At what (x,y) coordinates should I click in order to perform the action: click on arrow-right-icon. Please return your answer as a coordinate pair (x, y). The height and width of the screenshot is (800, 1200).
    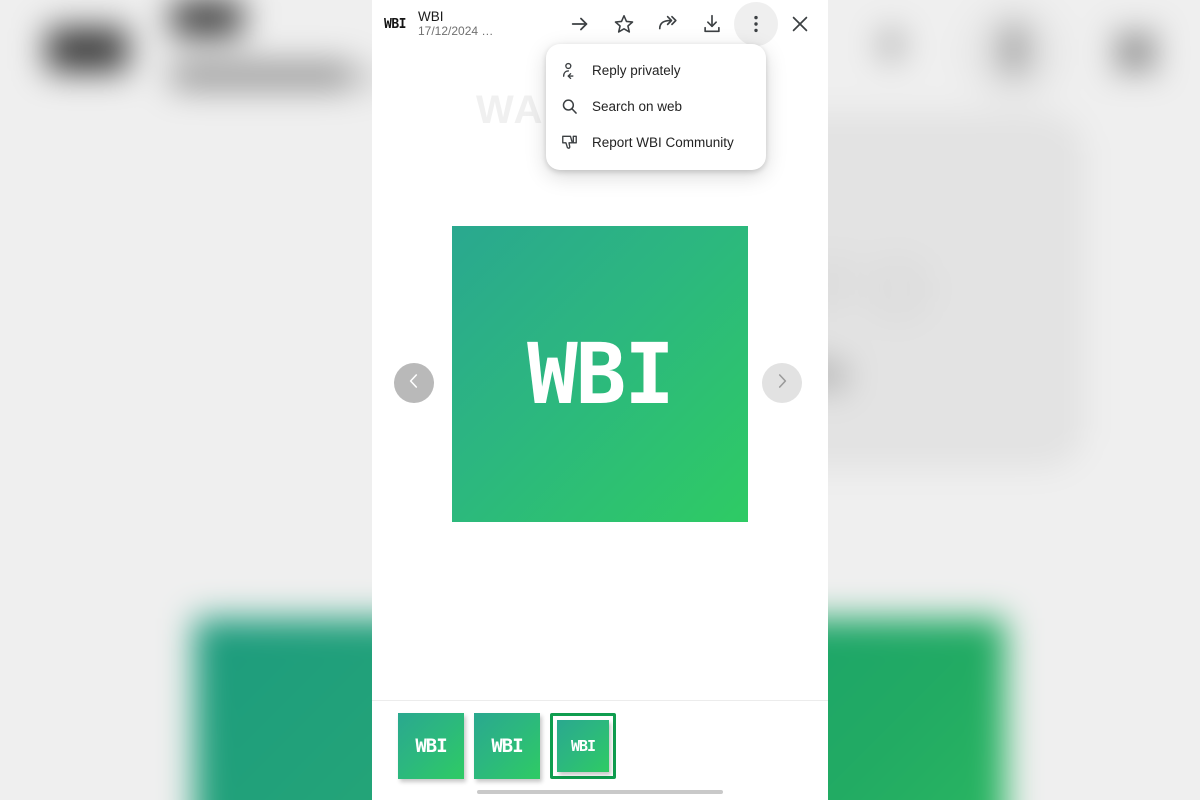
    Looking at the image, I should click on (580, 24).